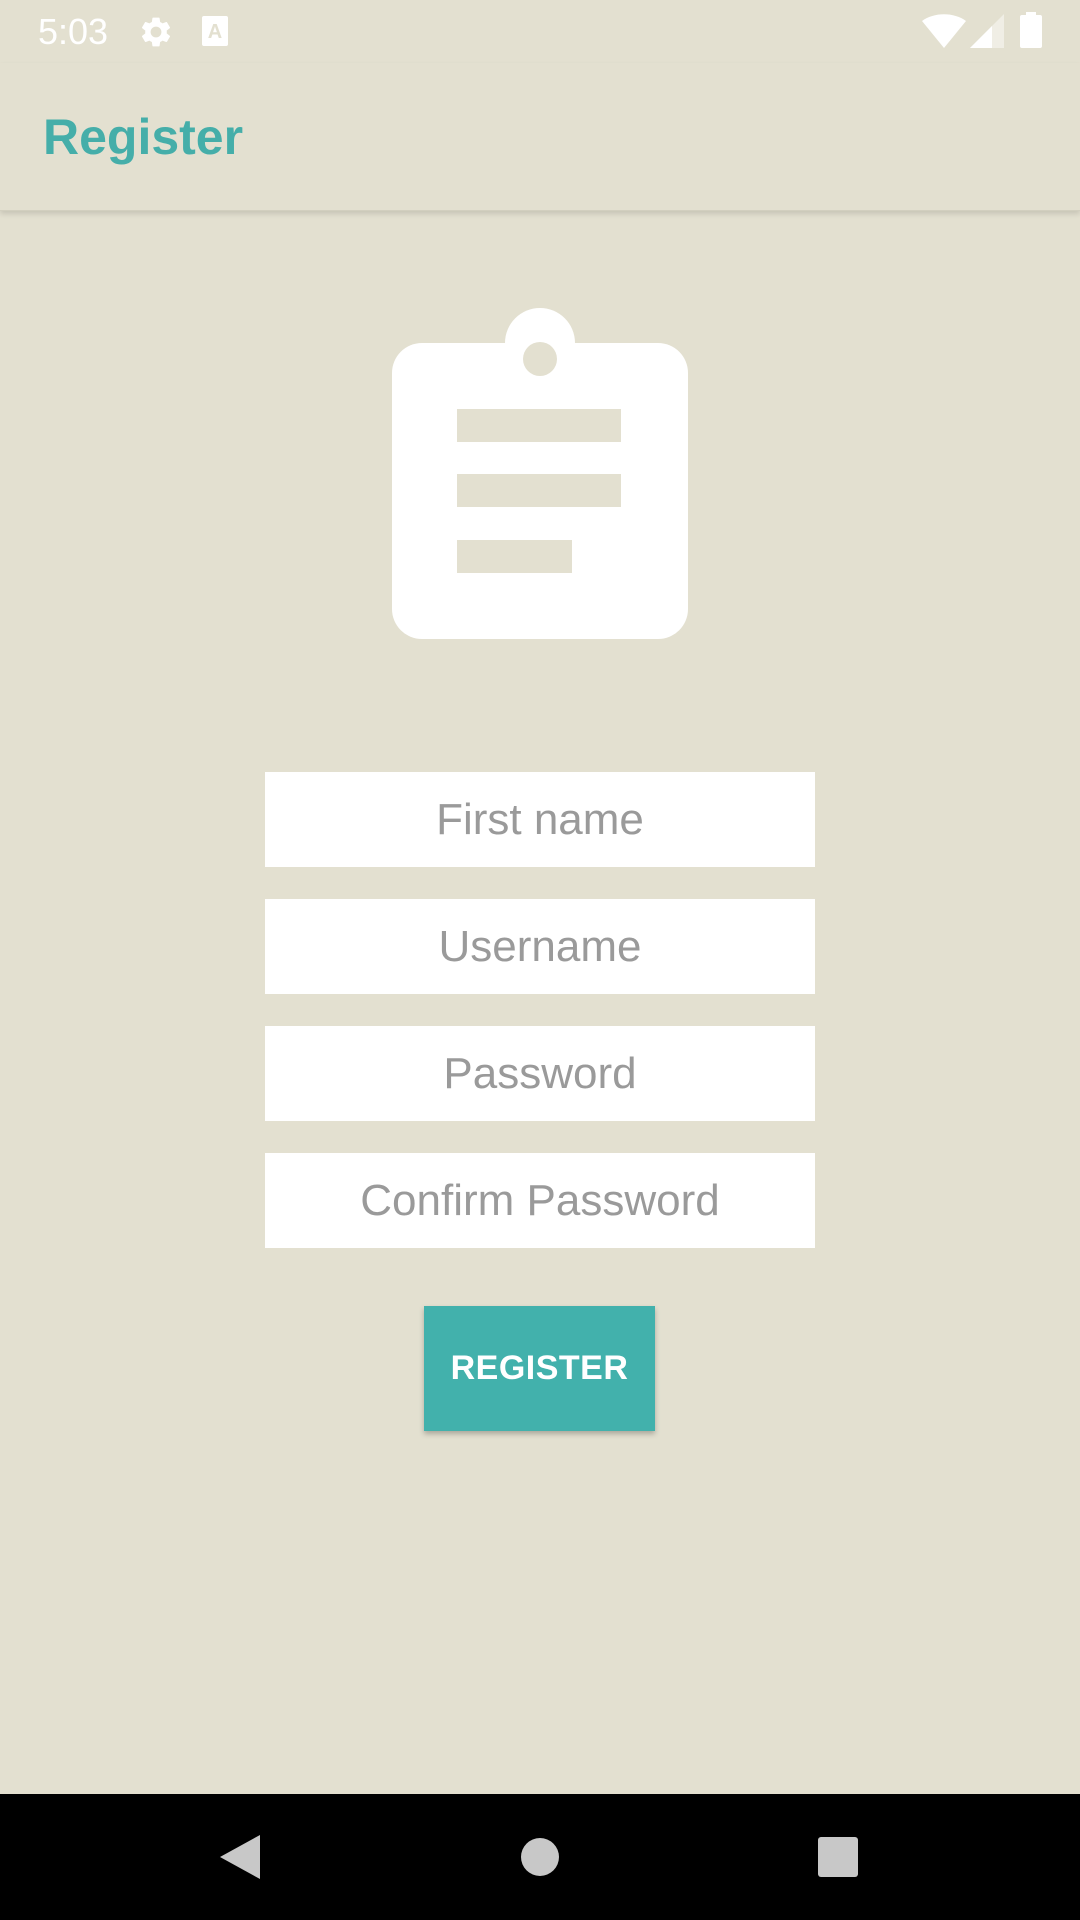 This screenshot has width=1080, height=1920. Describe the element at coordinates (156, 34) in the screenshot. I see `settings-icon` at that location.